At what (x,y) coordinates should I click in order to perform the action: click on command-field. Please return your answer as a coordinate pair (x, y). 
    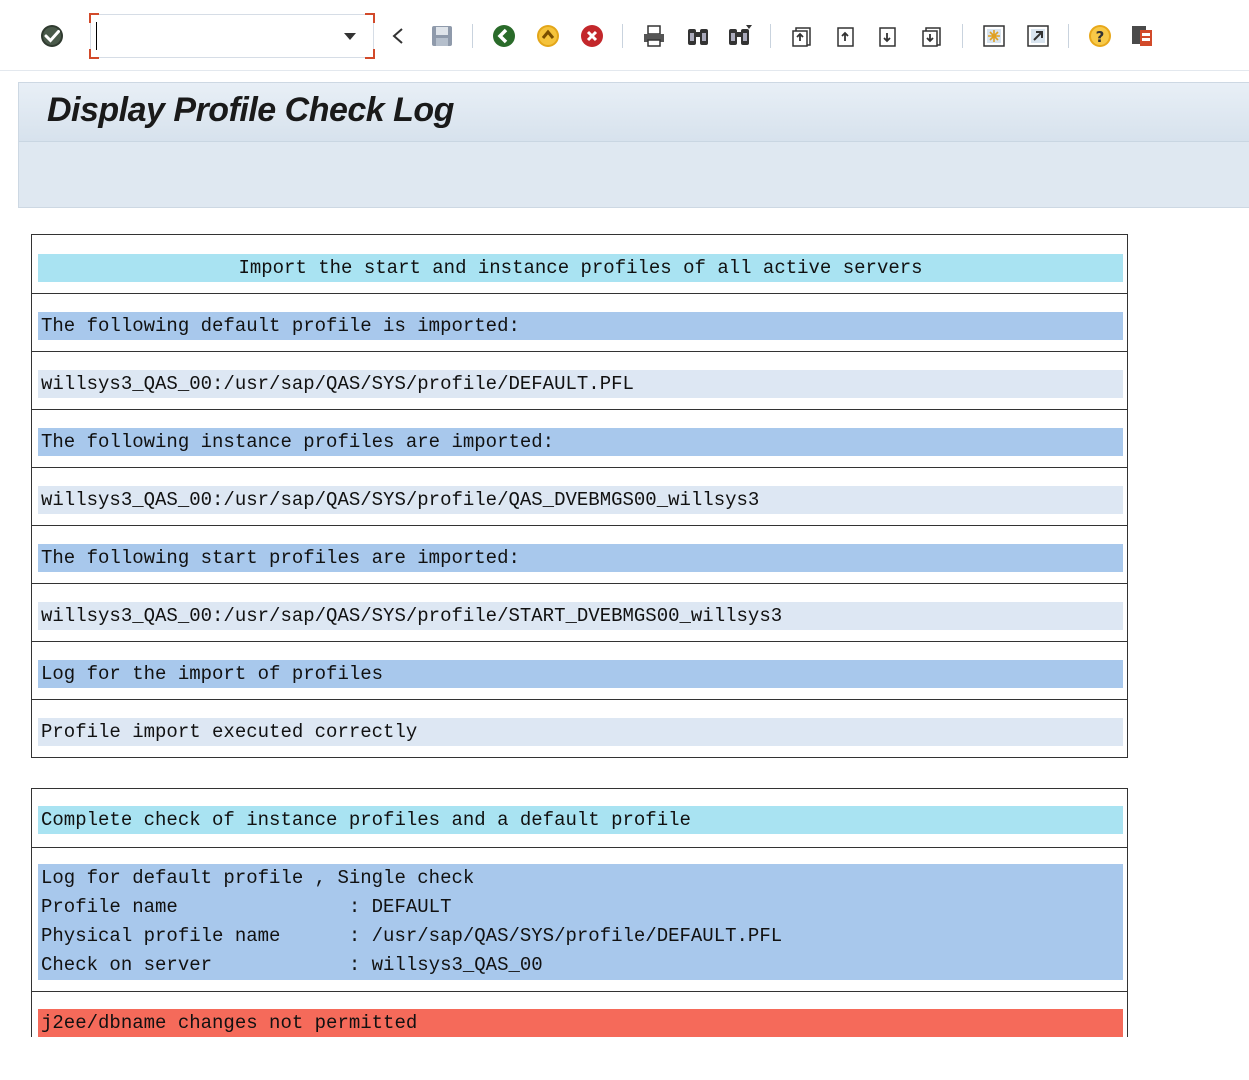
    Looking at the image, I should click on (232, 36).